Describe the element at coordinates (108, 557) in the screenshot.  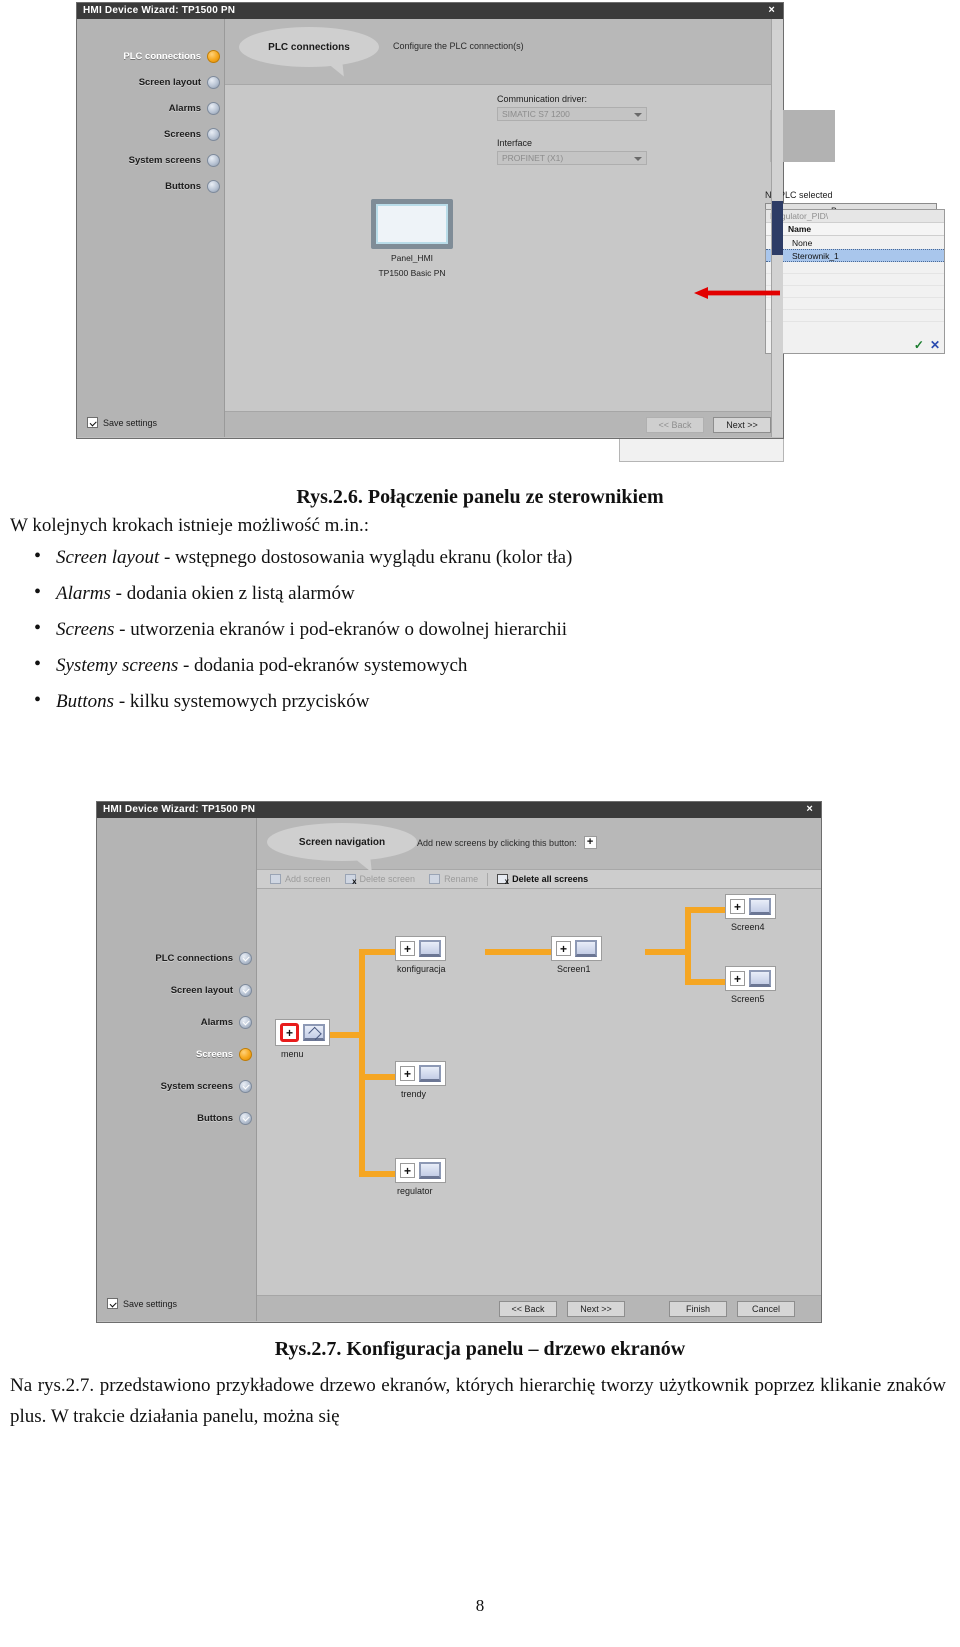
I see `bullet-term: Screen layout` at that location.